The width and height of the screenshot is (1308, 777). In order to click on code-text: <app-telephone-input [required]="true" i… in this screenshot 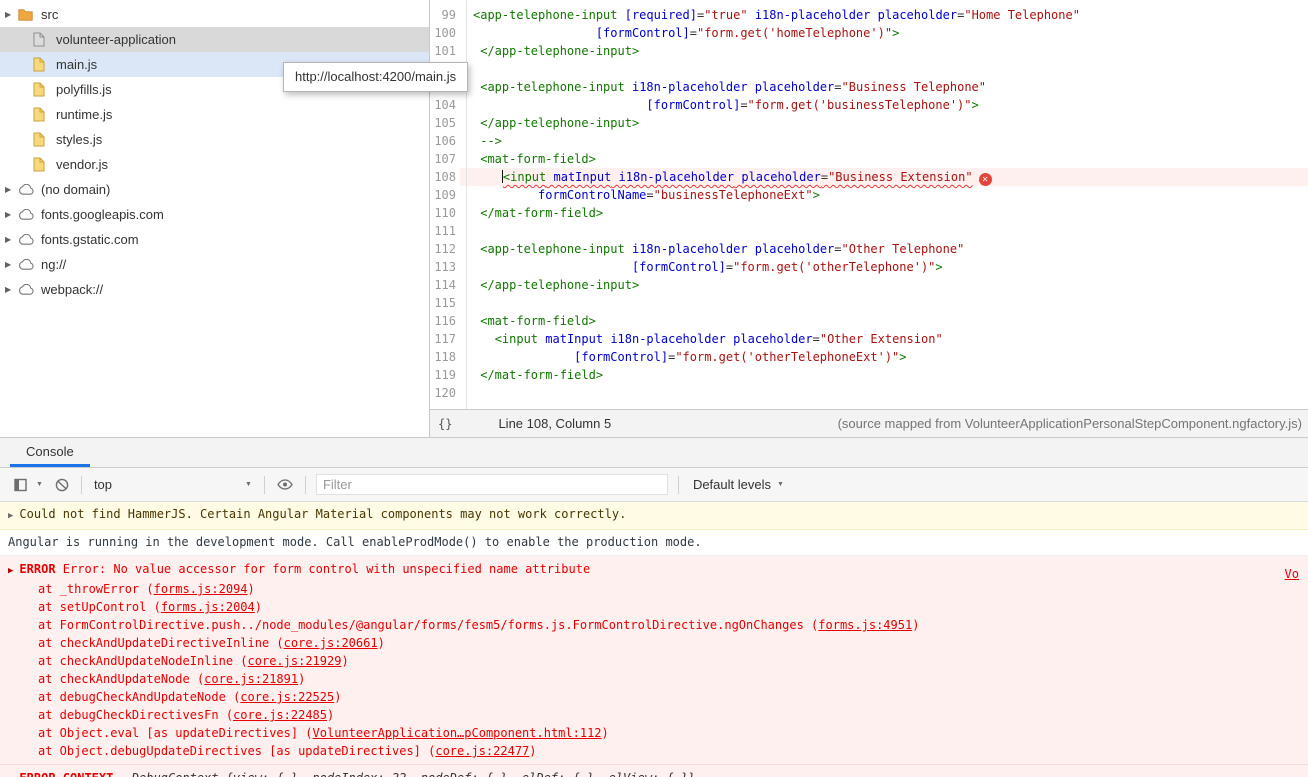, I will do `click(884, 15)`.